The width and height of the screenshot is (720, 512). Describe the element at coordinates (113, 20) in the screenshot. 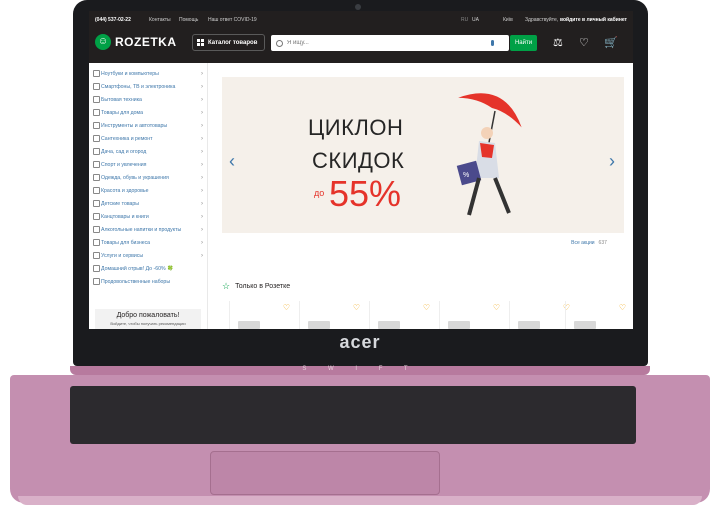

I see `phone-link: (044) 537-02-22` at that location.